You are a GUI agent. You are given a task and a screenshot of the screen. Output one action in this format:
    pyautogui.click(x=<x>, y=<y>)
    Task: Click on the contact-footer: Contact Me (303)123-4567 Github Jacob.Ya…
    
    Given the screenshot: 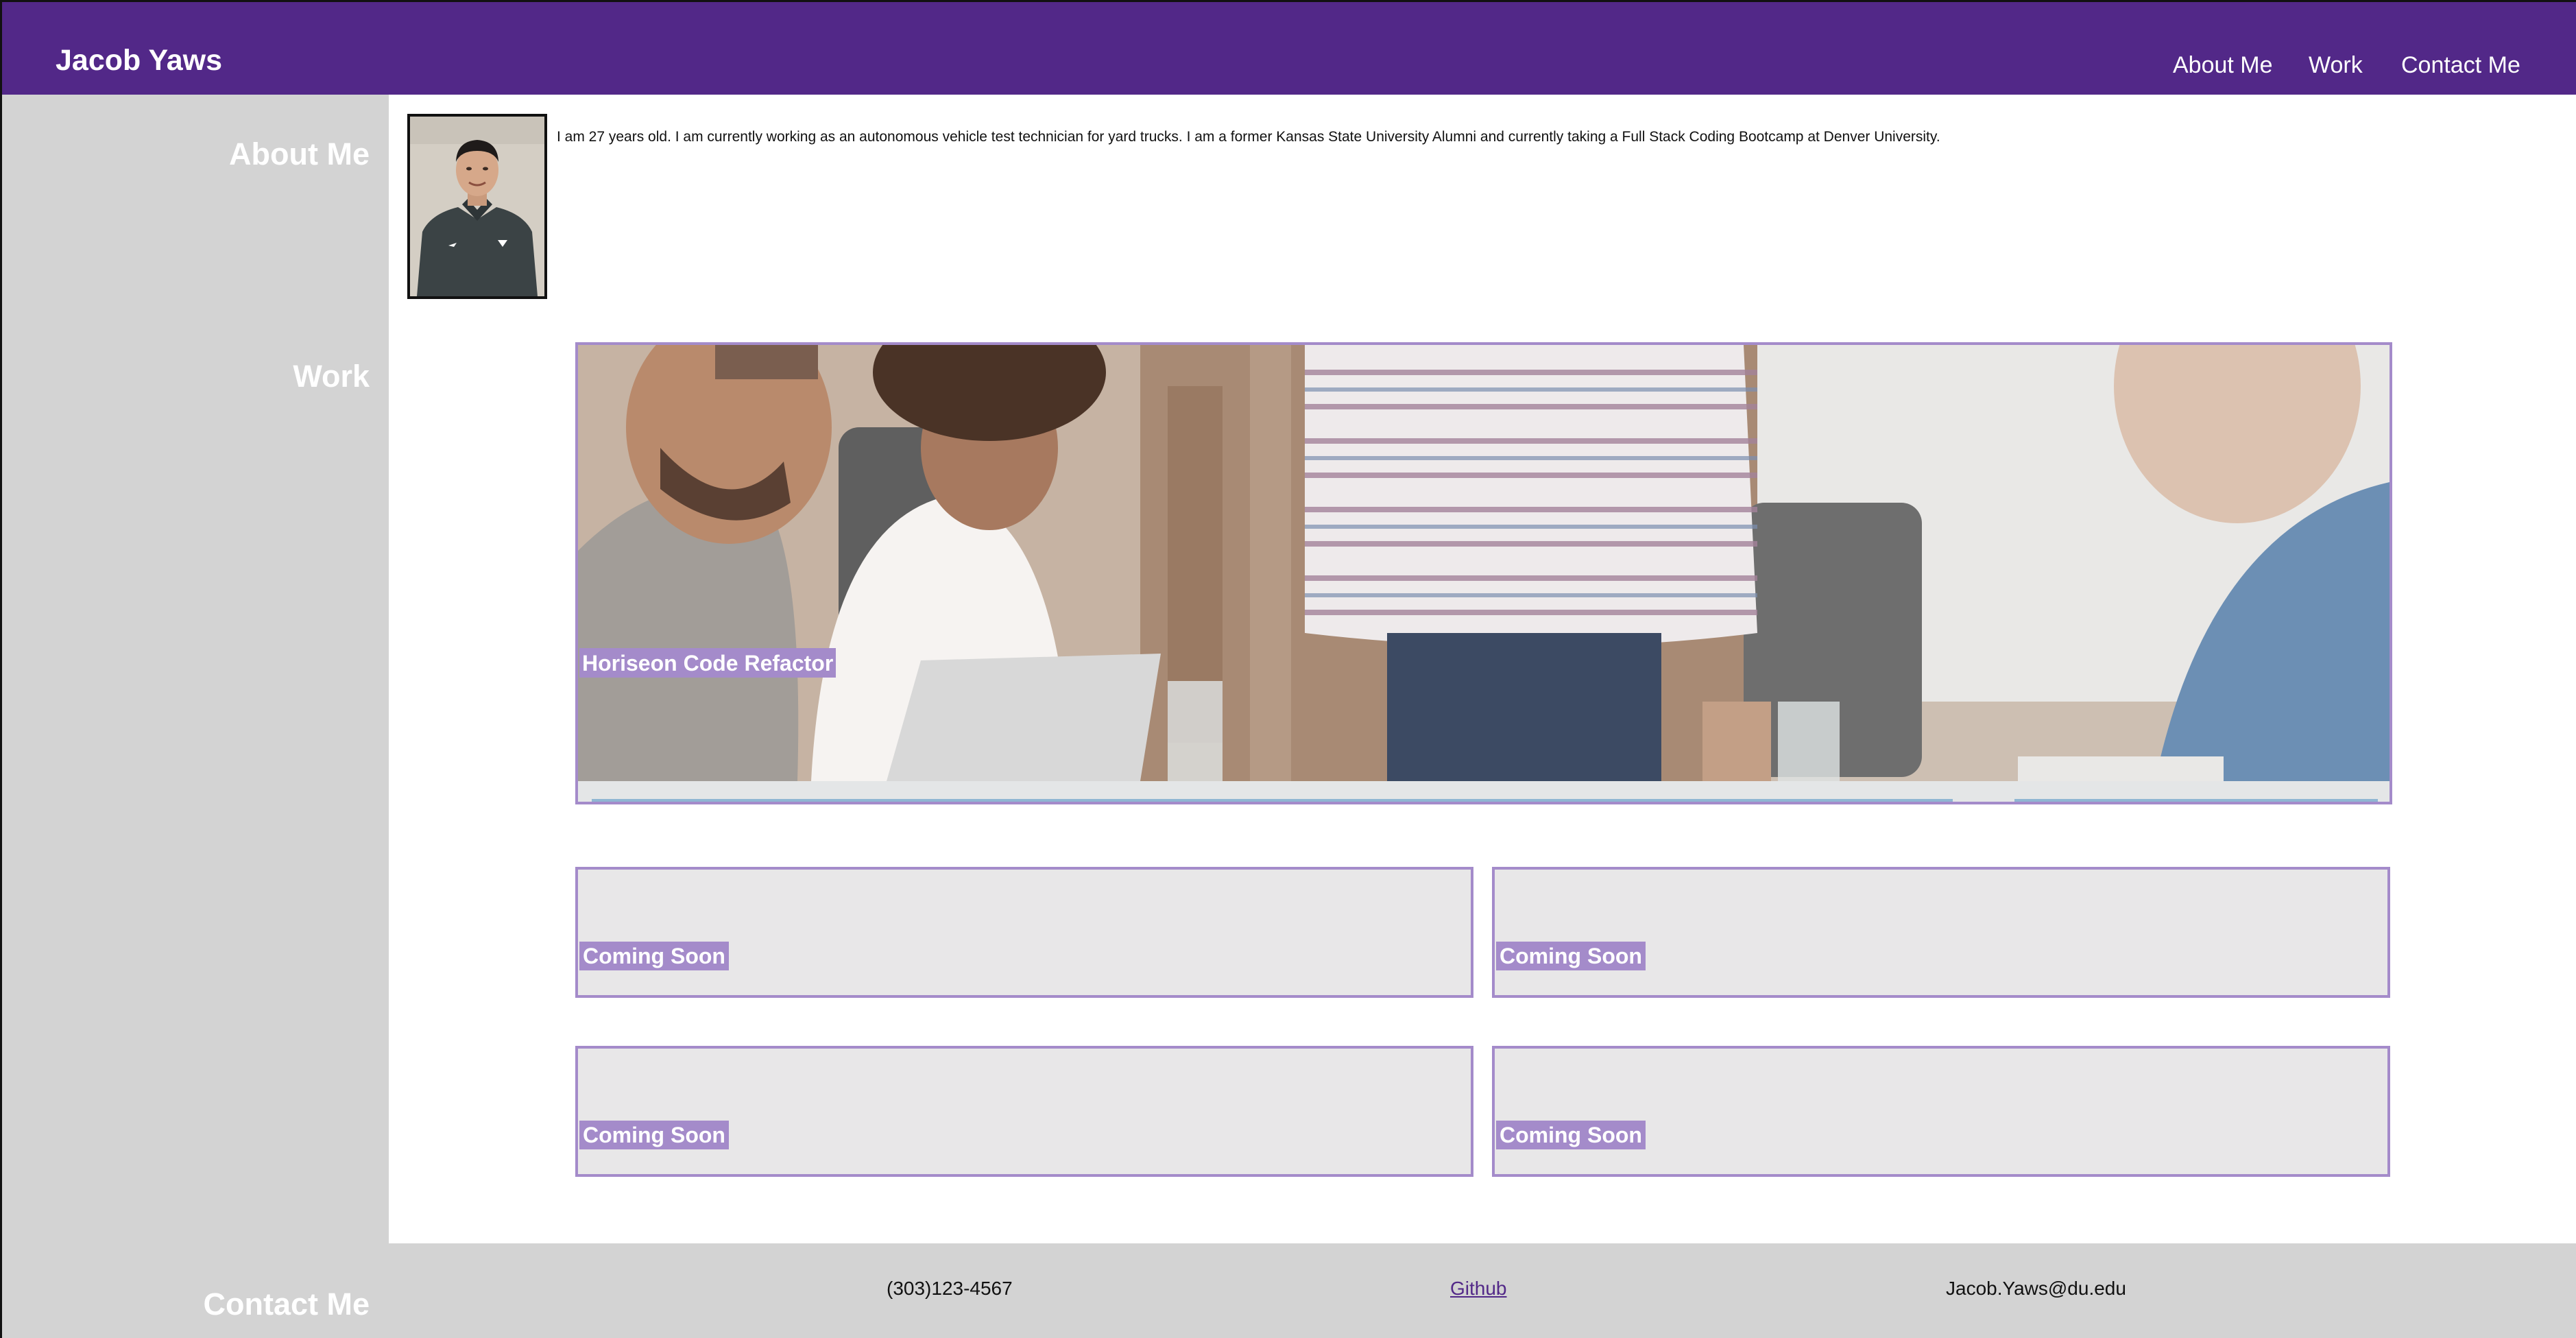 What is the action you would take?
    pyautogui.click(x=1288, y=1290)
    